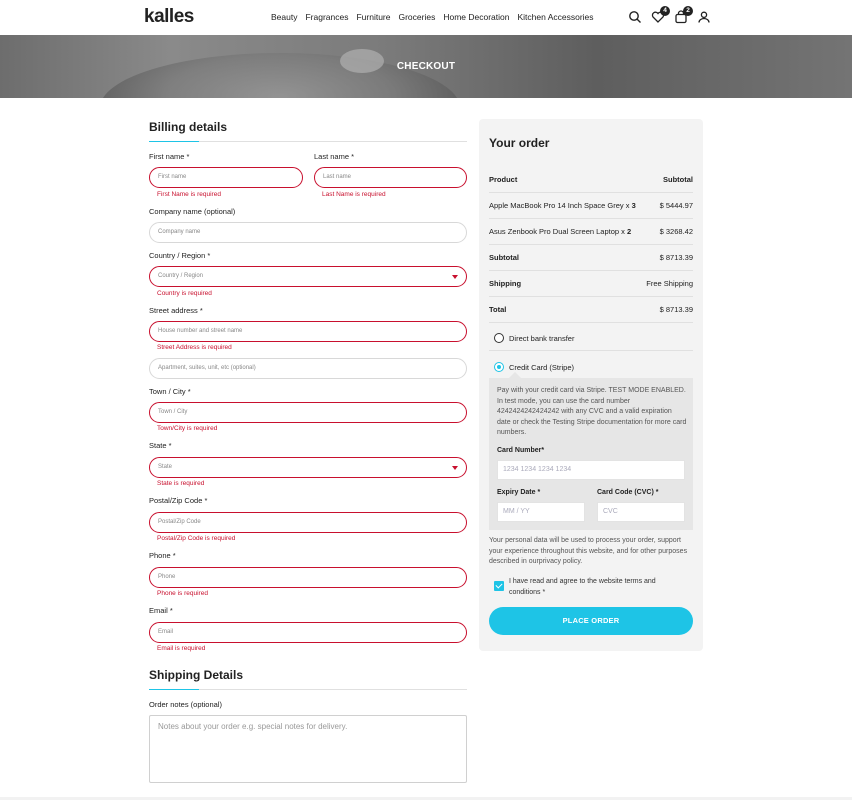 This screenshot has width=852, height=800. Describe the element at coordinates (641, 512) in the screenshot. I see `cvc-input: CVC` at that location.